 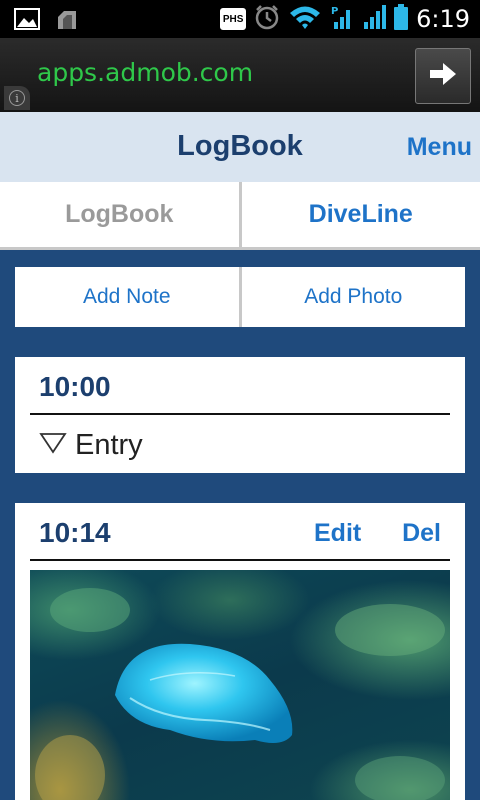 I want to click on add-photo-button: Add Photo, so click(x=354, y=297).